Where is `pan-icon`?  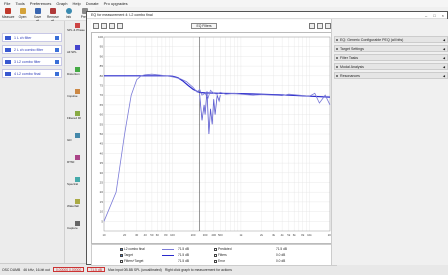
pan-icon is located at coordinates (320, 26).